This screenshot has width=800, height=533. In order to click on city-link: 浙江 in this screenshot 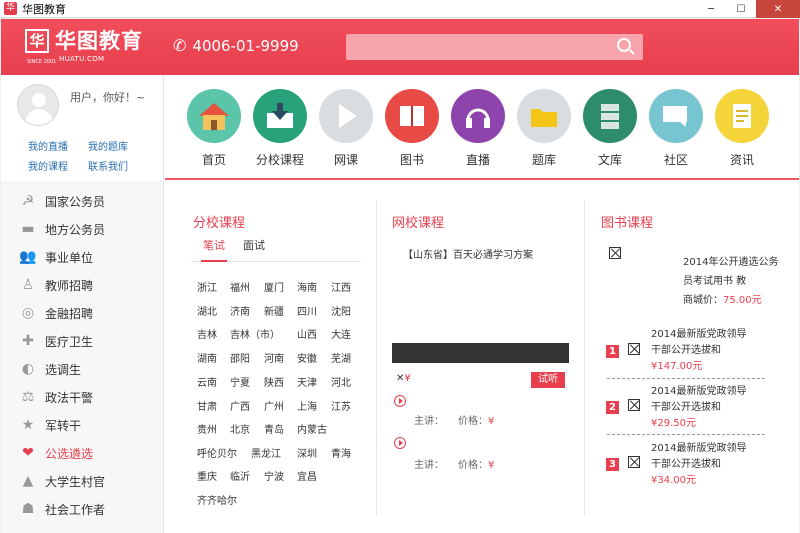, I will do `click(207, 286)`.